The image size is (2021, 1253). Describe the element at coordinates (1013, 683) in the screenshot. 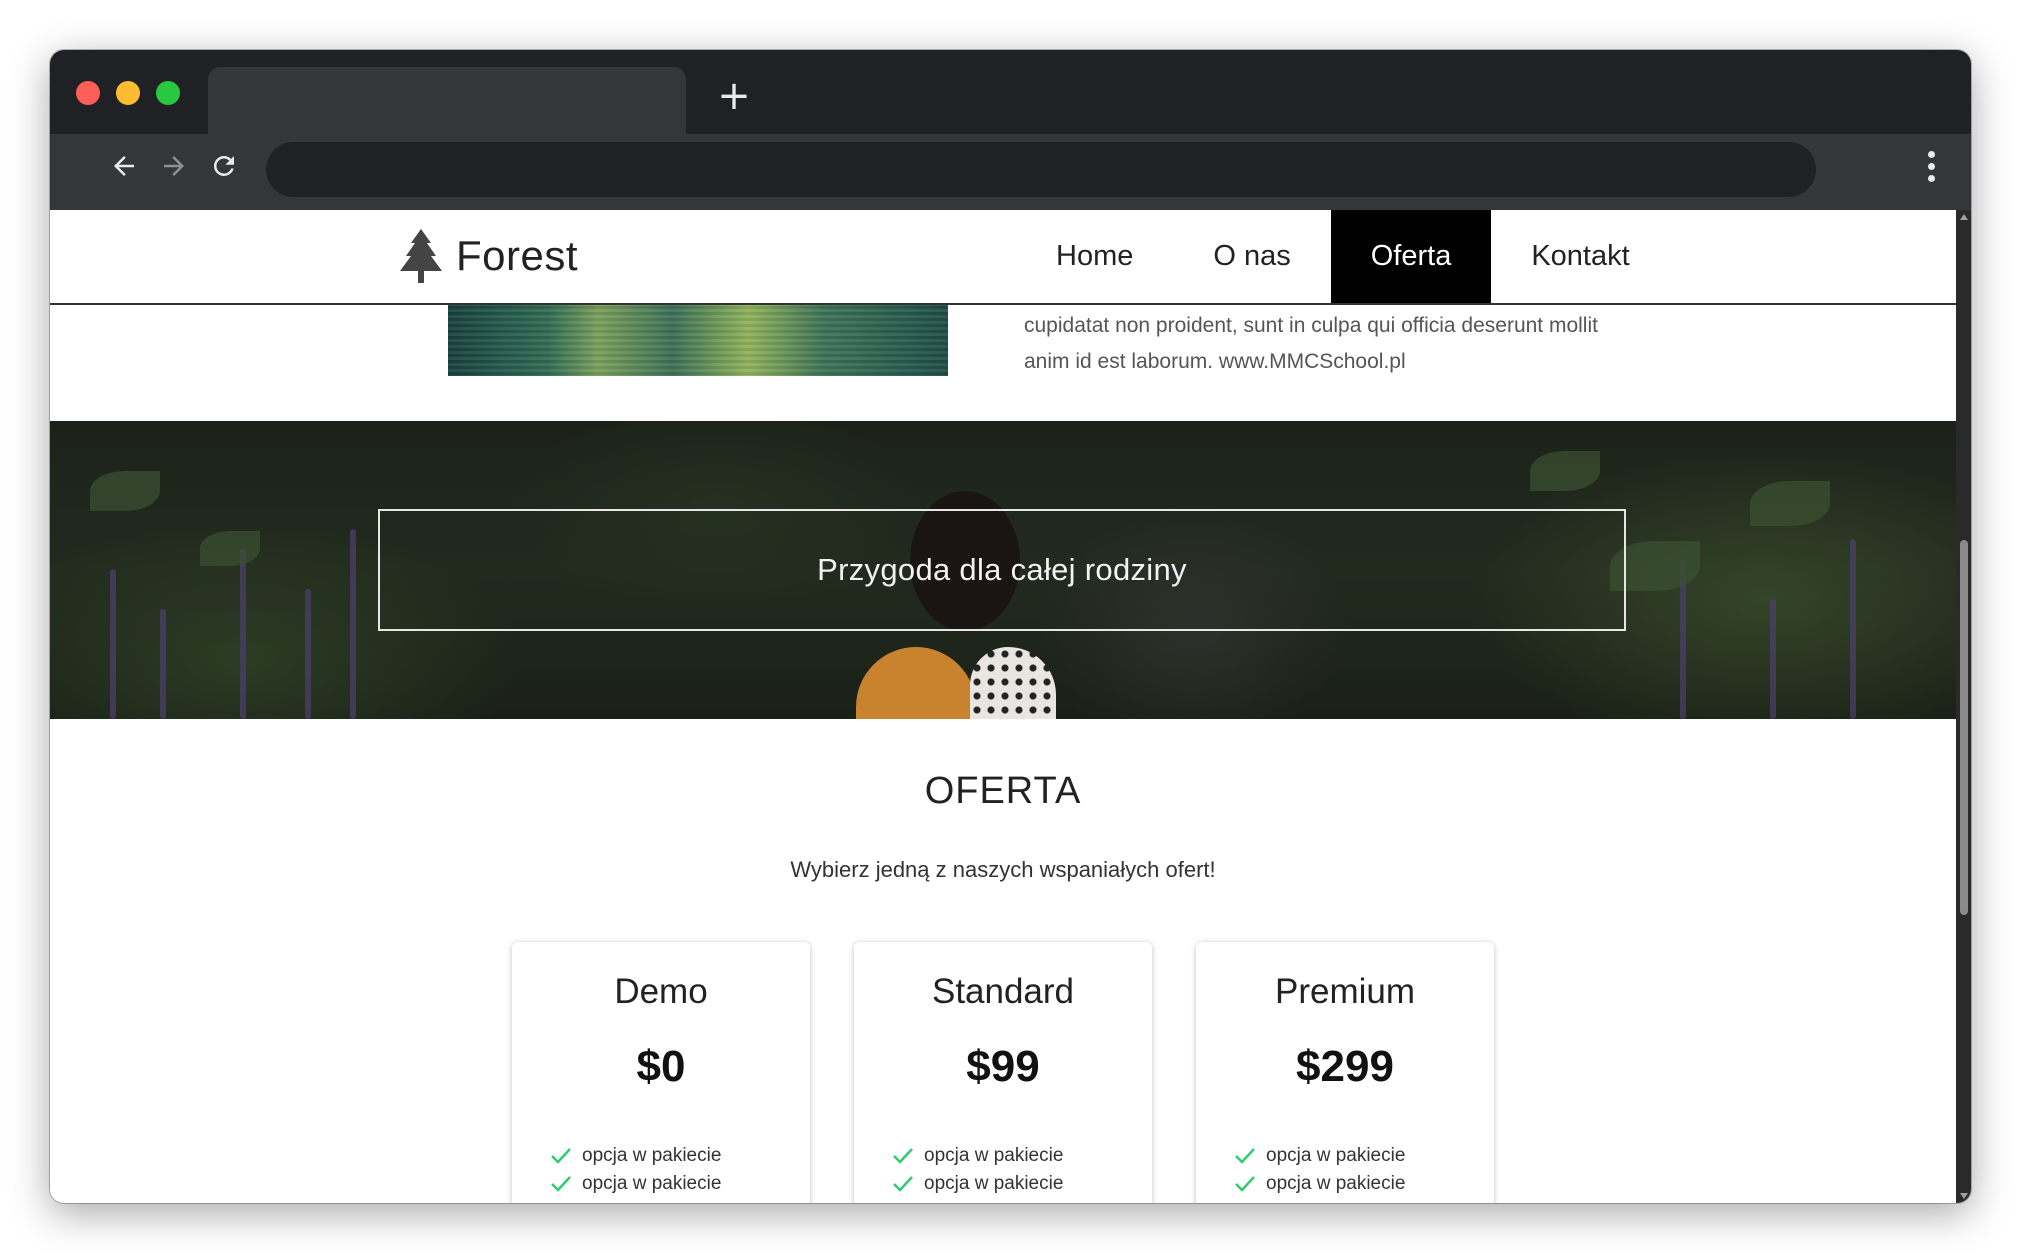

I see `shirt-figure` at that location.